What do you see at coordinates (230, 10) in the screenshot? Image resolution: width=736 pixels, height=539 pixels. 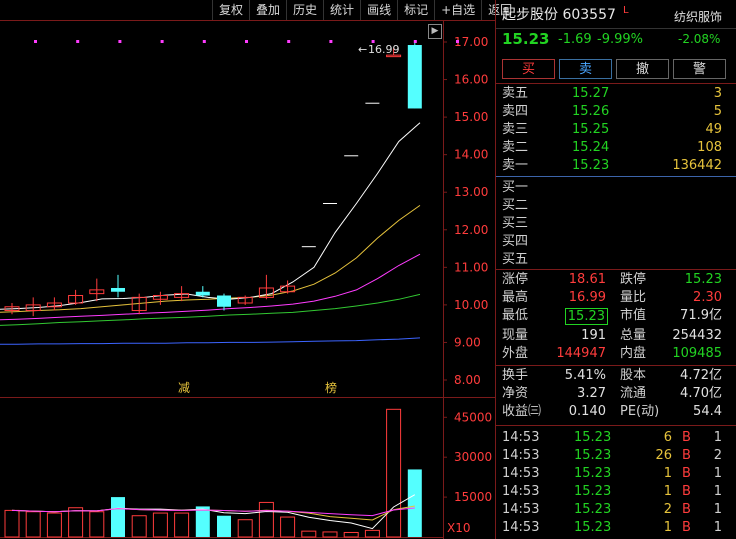 I see `toolbar-fuquan-button: 复权` at bounding box center [230, 10].